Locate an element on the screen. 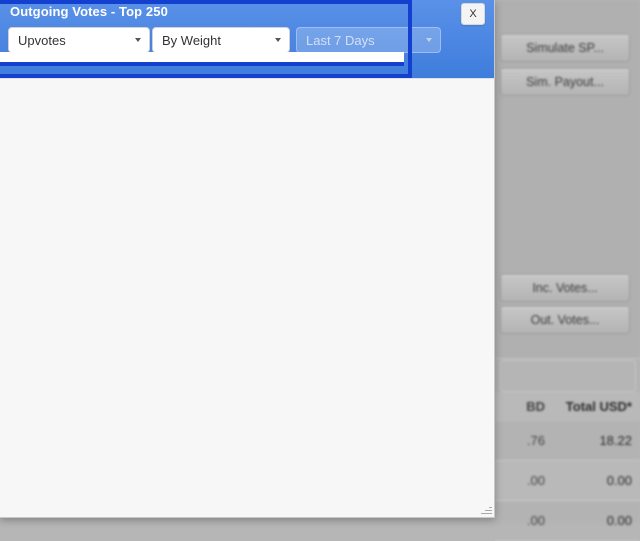 The height and width of the screenshot is (541, 640). close-icon: X is located at coordinates (473, 14).